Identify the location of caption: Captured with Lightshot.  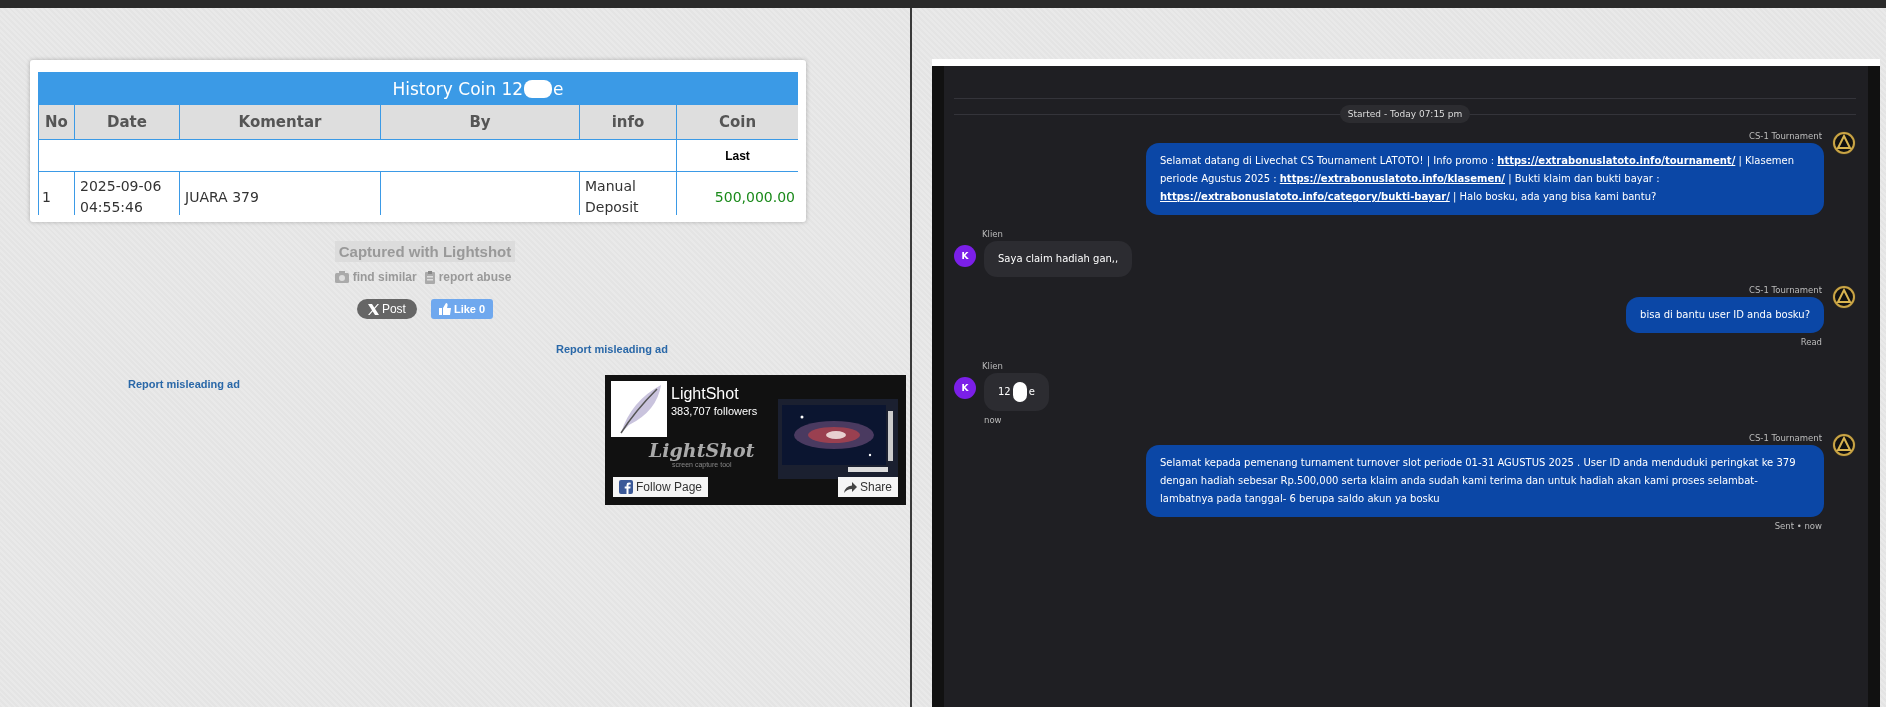
(425, 251).